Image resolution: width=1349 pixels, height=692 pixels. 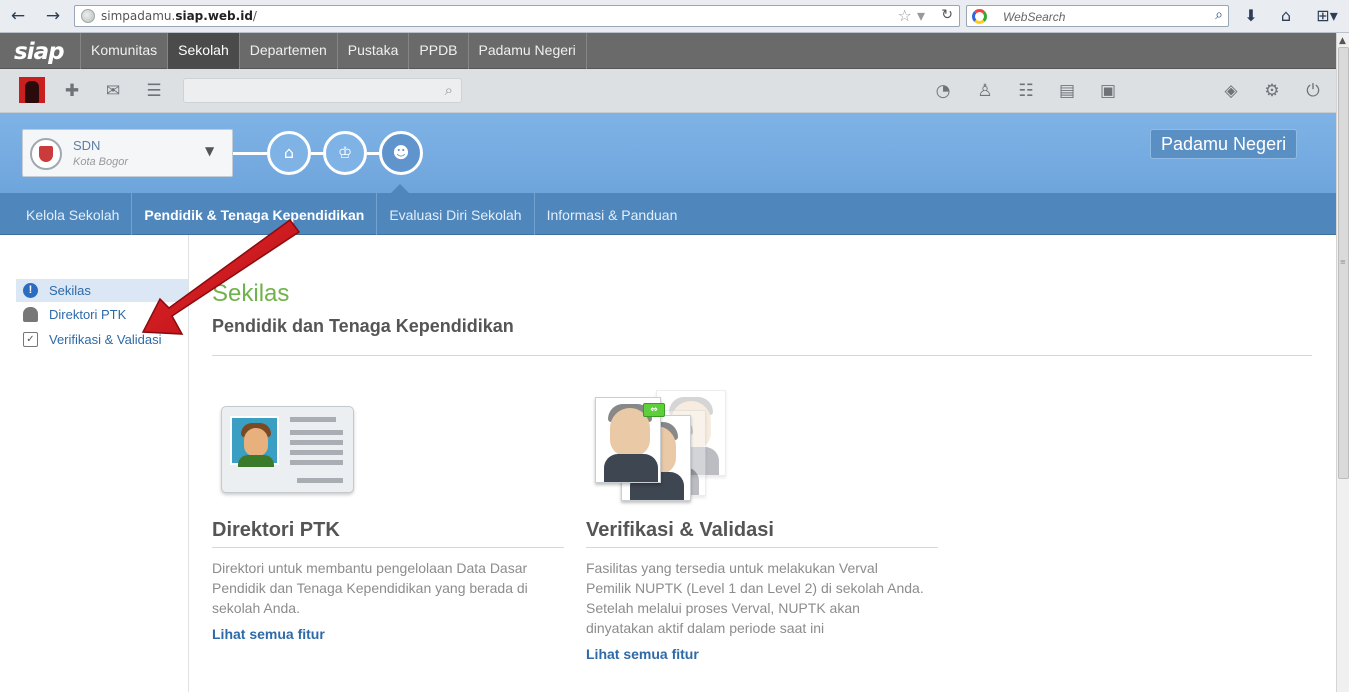 I want to click on nav-tab-departemen: Departemen, so click(x=287, y=51).